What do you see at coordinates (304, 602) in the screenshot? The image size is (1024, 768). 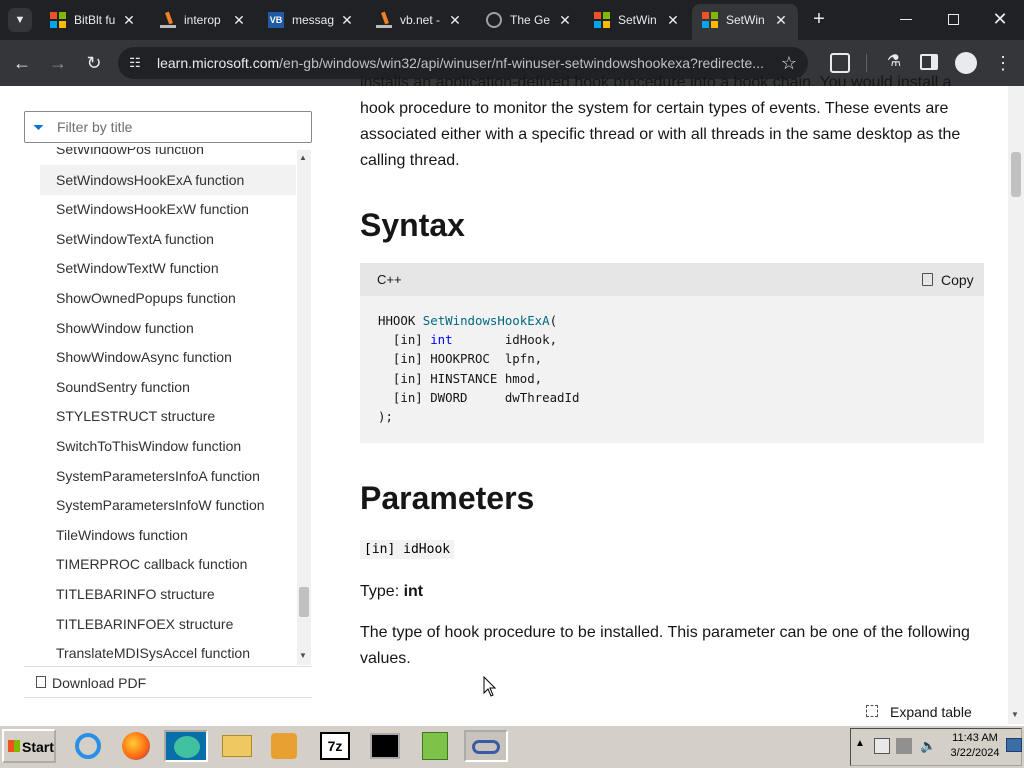 I see `toc-scrollbar-thumb` at bounding box center [304, 602].